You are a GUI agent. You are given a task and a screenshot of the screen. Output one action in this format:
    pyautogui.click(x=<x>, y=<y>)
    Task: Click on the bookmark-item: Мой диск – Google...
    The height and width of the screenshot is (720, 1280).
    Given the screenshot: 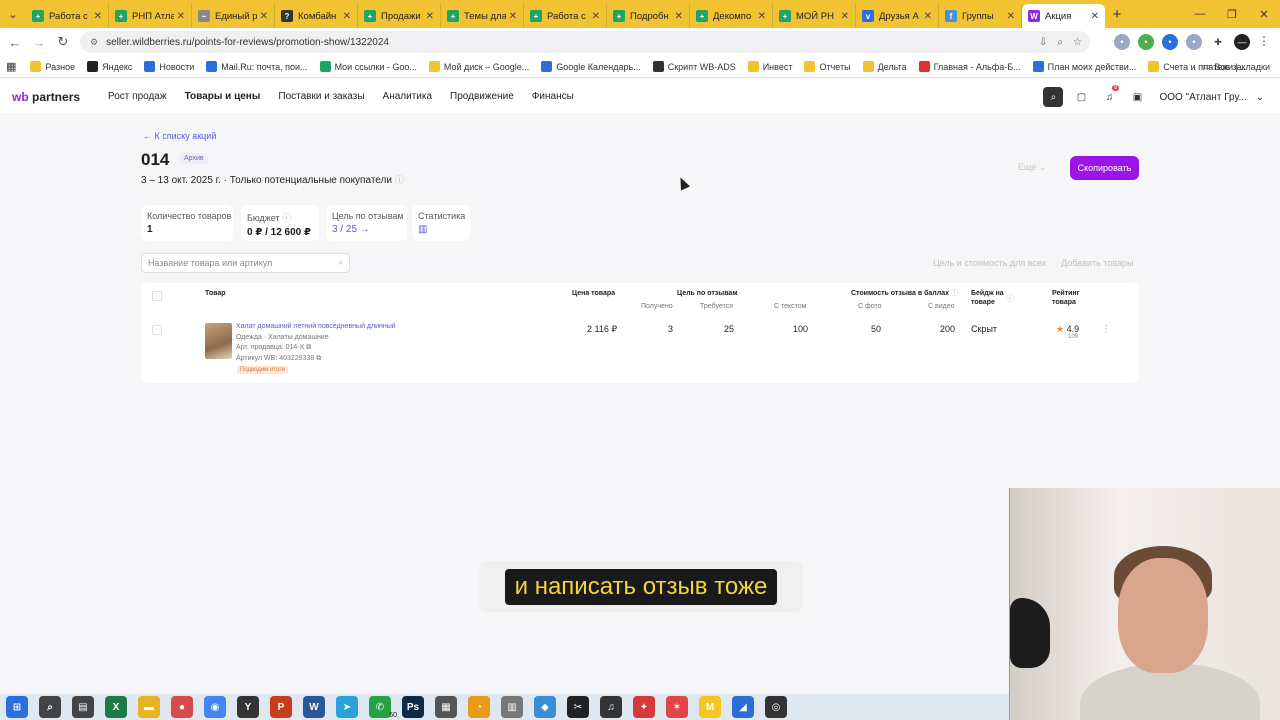 What is the action you would take?
    pyautogui.click(x=478, y=66)
    